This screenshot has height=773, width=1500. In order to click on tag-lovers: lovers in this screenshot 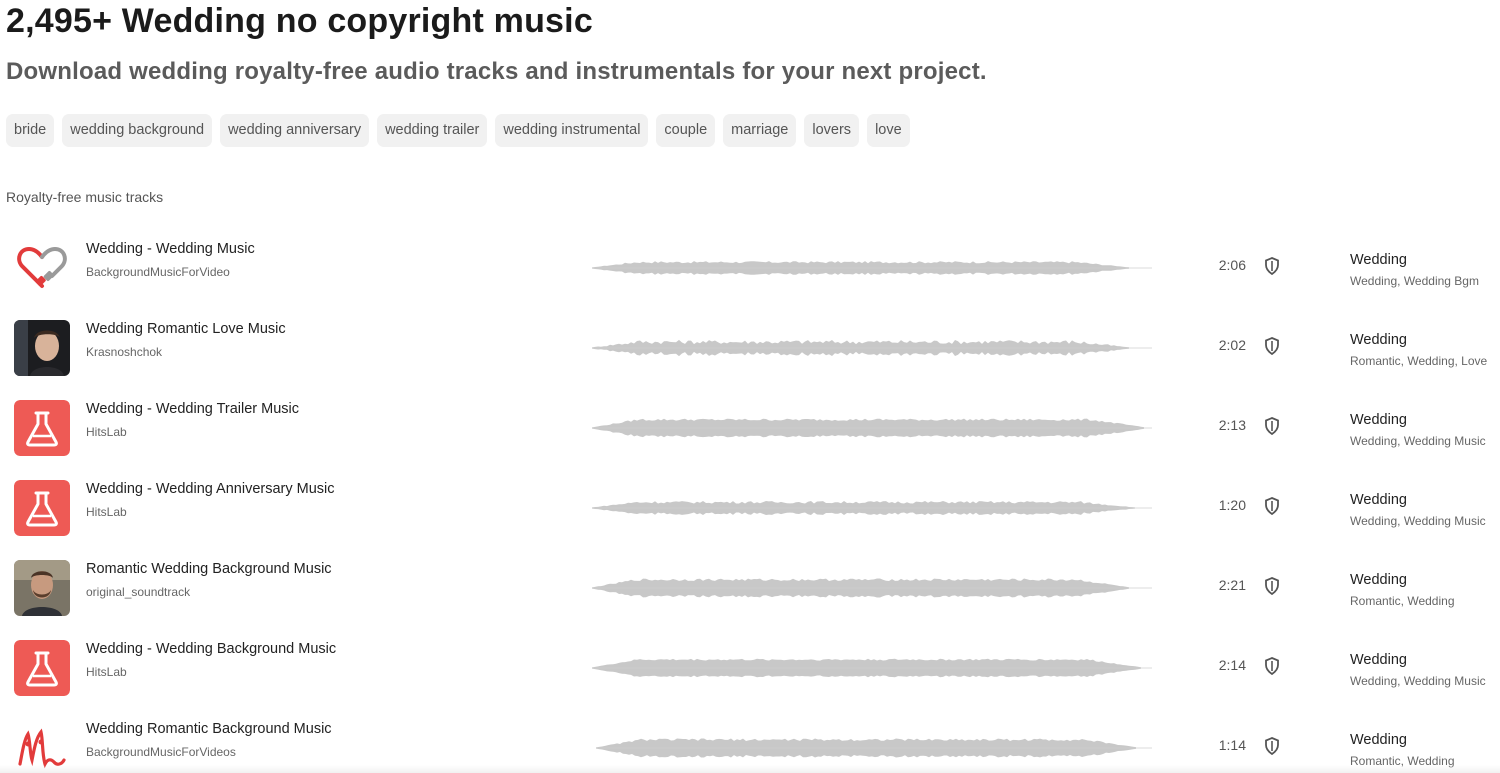, I will do `click(832, 130)`.